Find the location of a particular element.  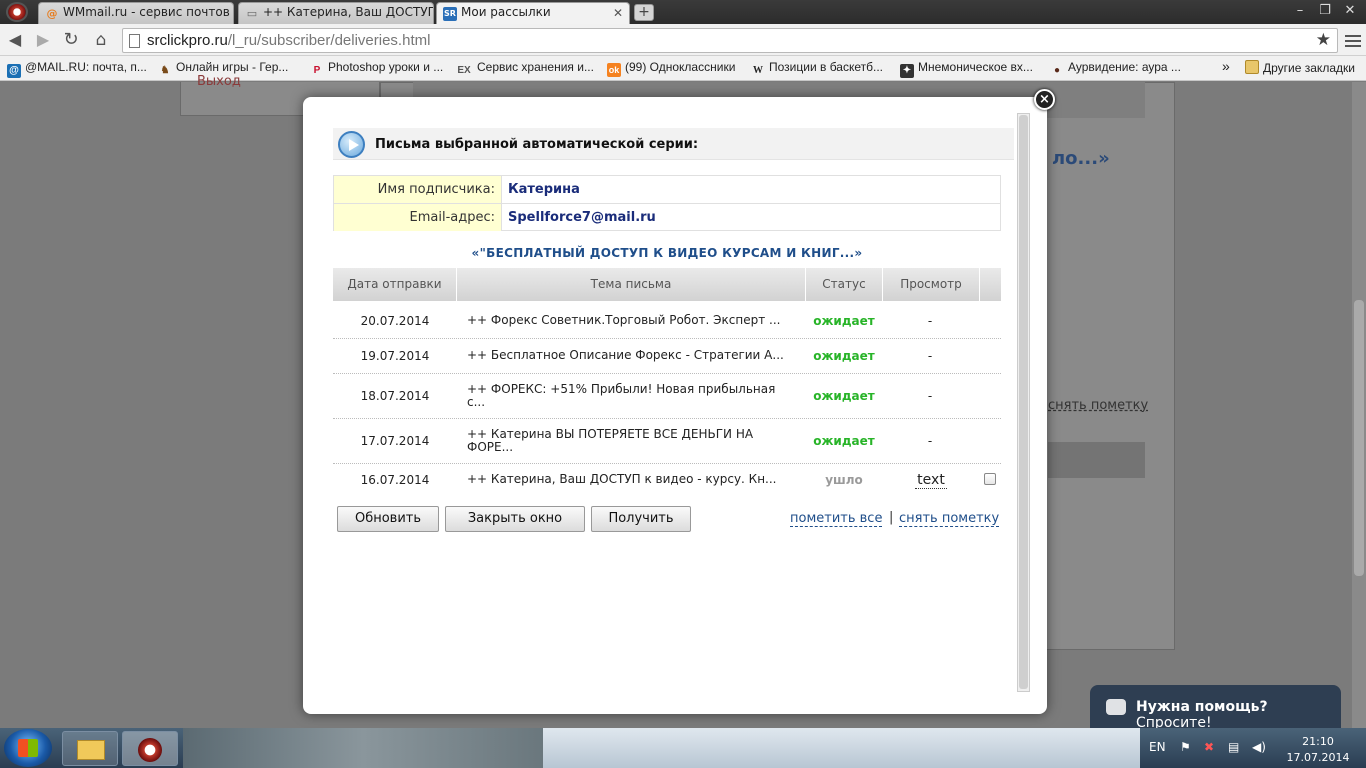

taskbar-window-preview is located at coordinates (841, 748).